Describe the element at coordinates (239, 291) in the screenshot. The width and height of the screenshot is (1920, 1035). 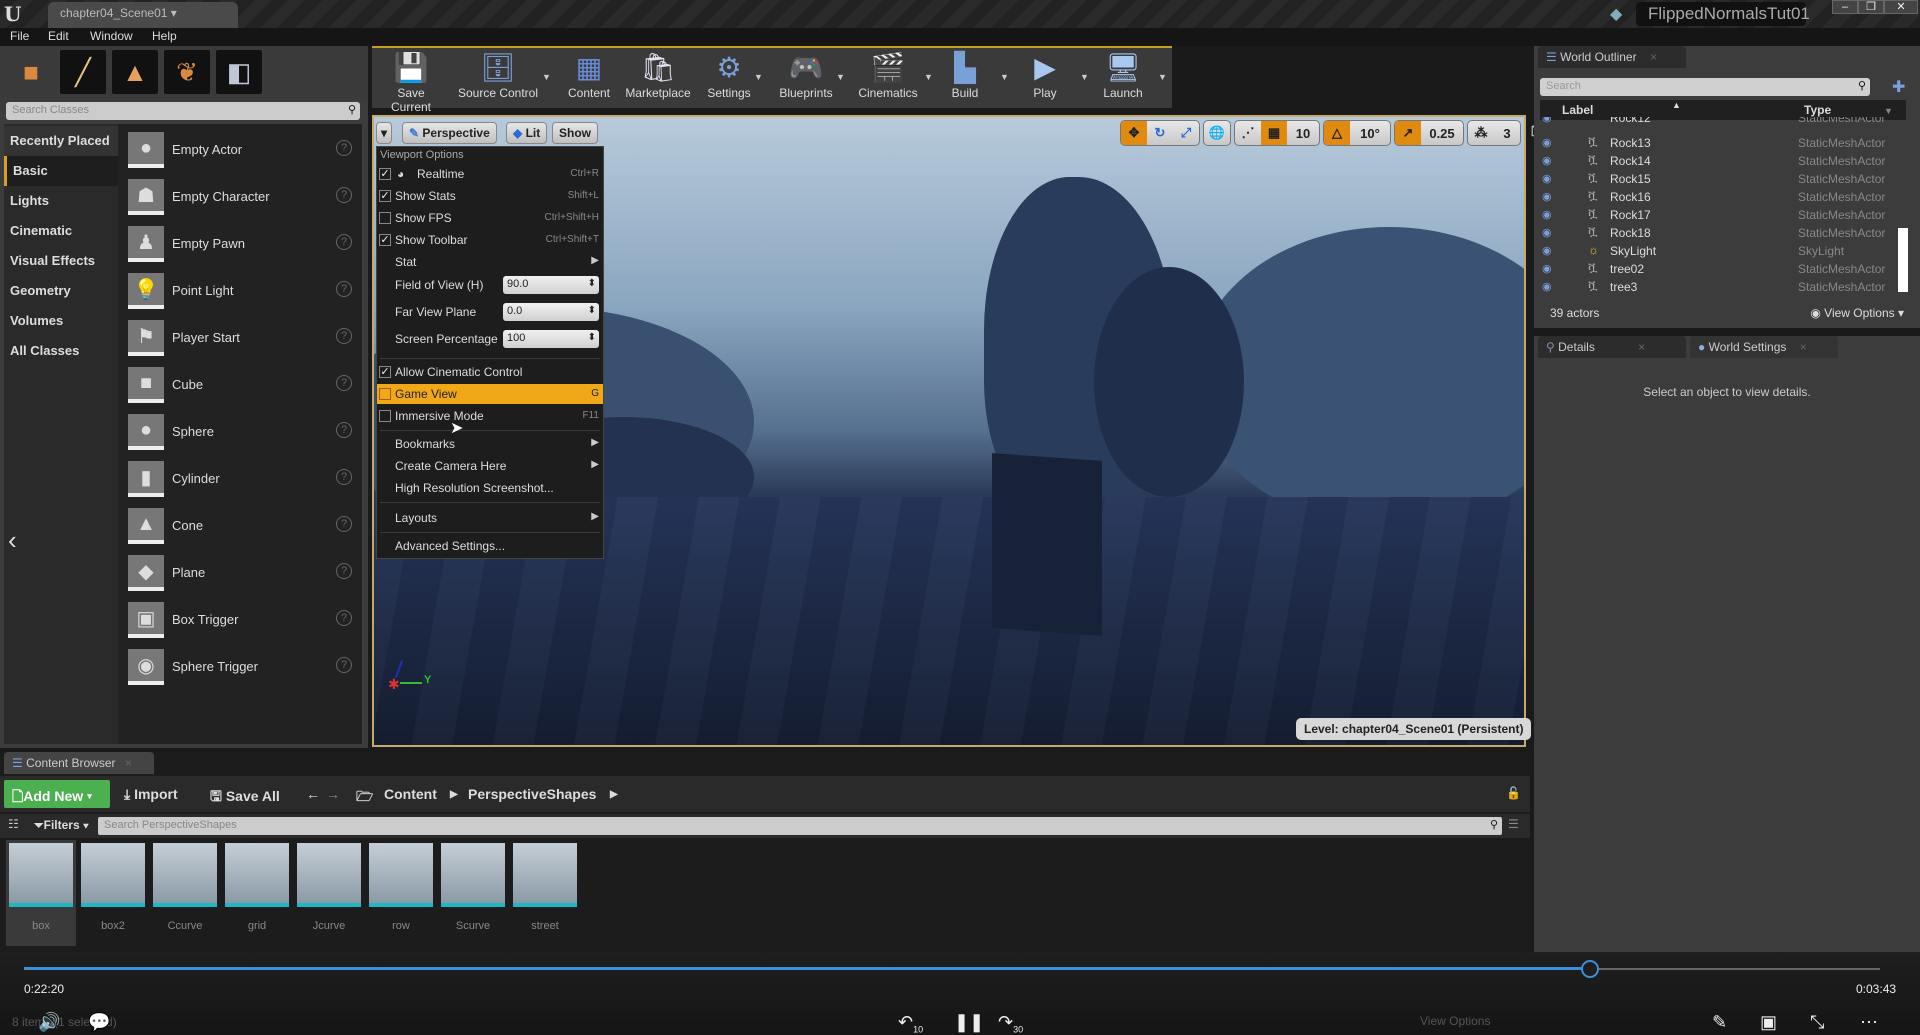
I see `class-item-point-light: 💡 Point Light?` at that location.